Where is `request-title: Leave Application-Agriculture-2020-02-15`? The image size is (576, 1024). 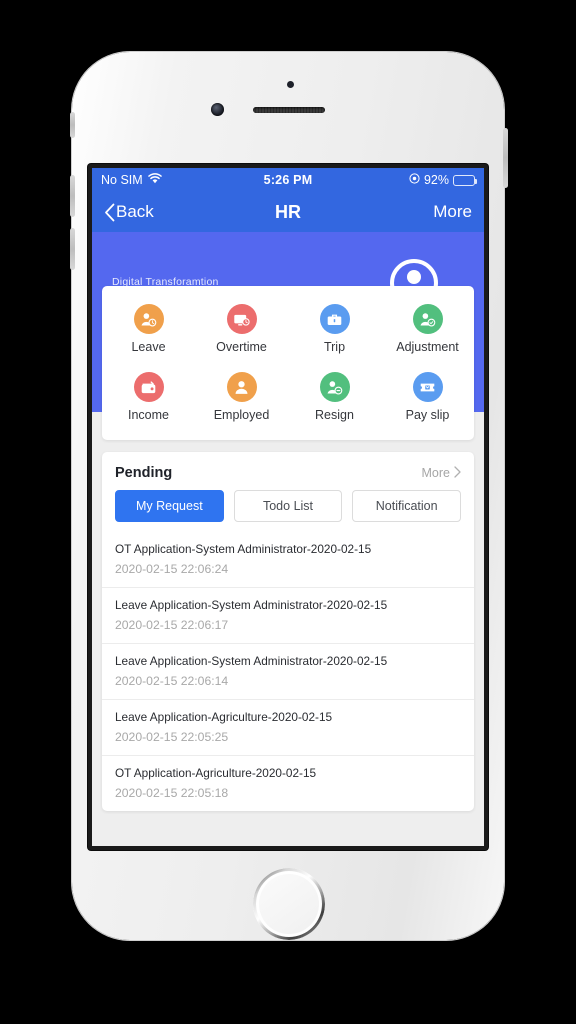 request-title: Leave Application-Agriculture-2020-02-15 is located at coordinates (224, 717).